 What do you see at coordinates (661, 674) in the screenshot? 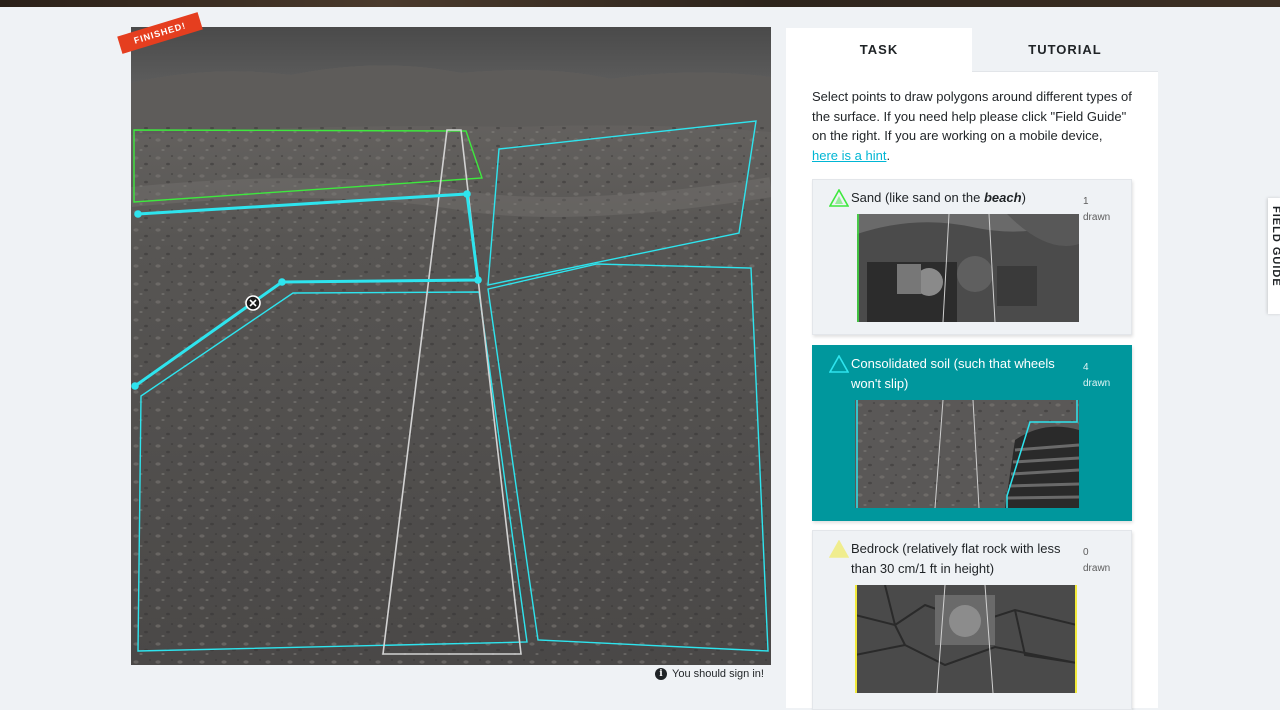
I see `info-icon: i` at bounding box center [661, 674].